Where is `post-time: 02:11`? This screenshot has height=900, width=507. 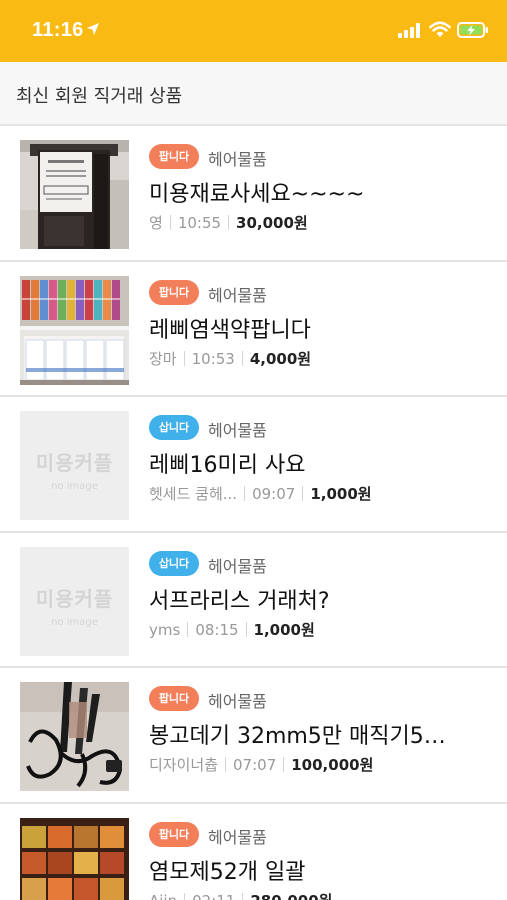
post-time: 02:11 is located at coordinates (213, 896).